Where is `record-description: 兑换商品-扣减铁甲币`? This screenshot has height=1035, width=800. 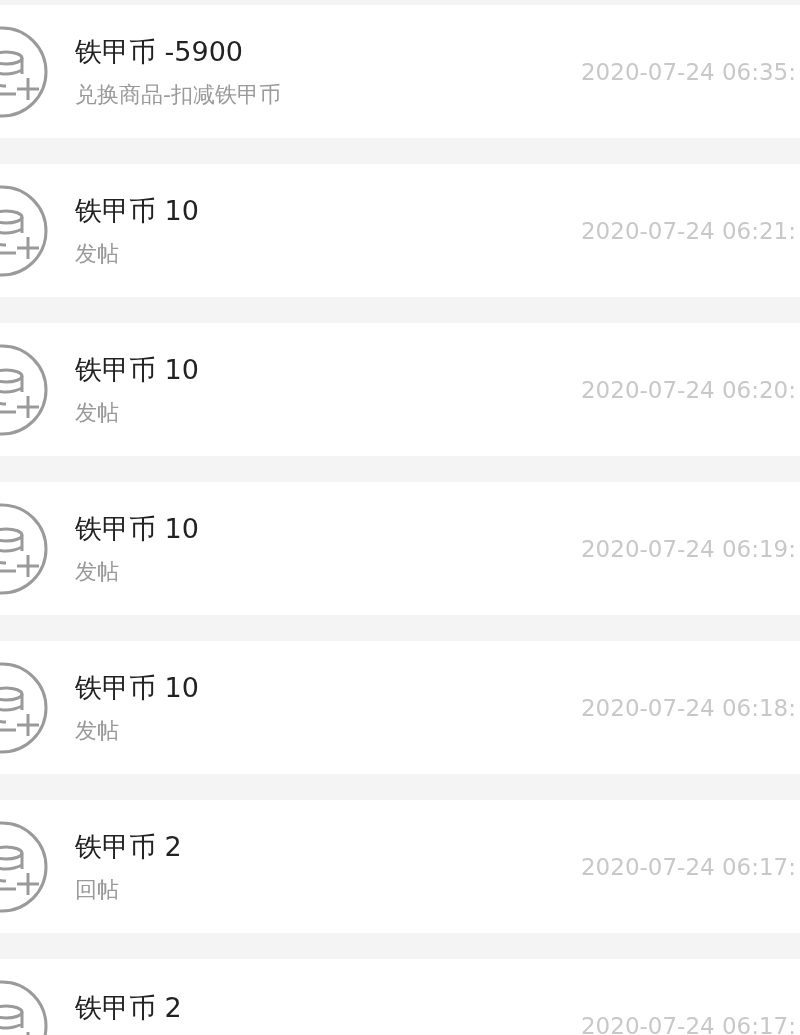
record-description: 兑换商品-扣减铁甲币 is located at coordinates (178, 94).